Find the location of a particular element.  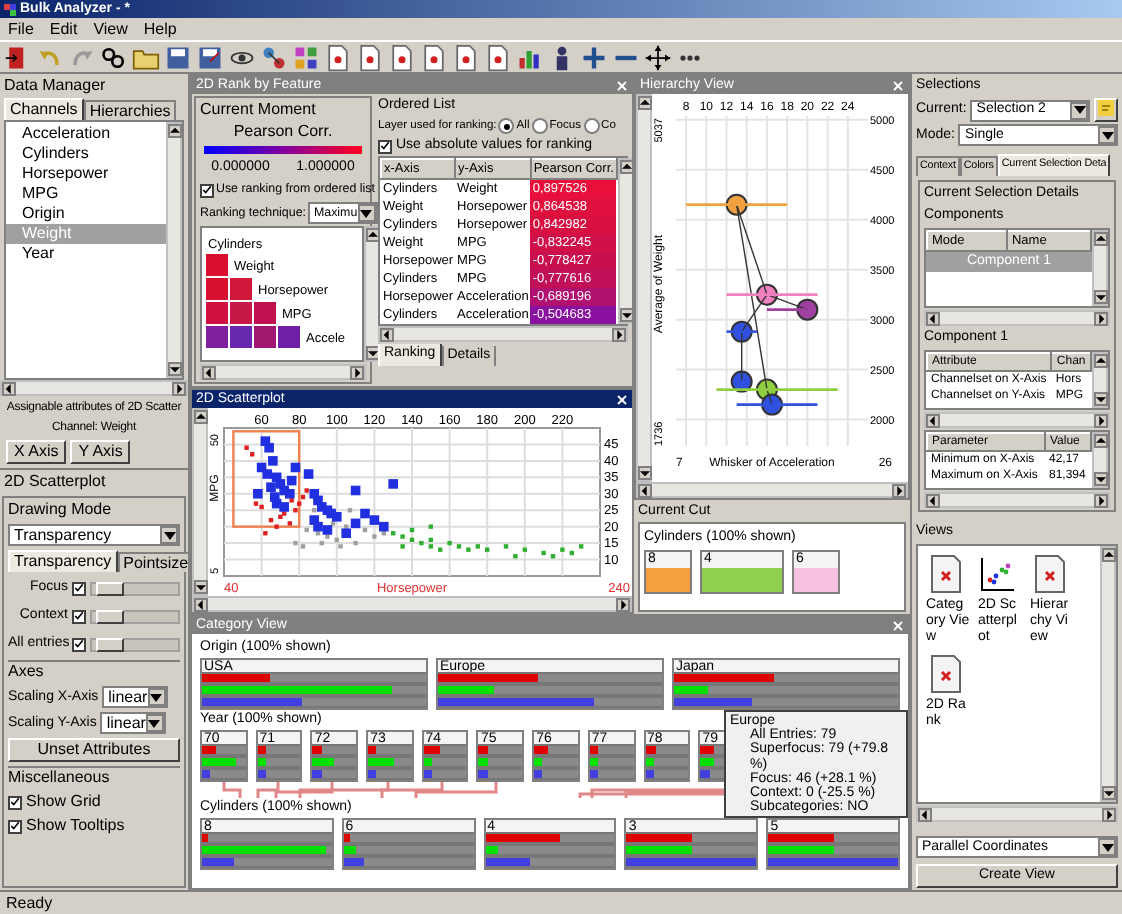

group-label: Axes is located at coordinates (94, 671).